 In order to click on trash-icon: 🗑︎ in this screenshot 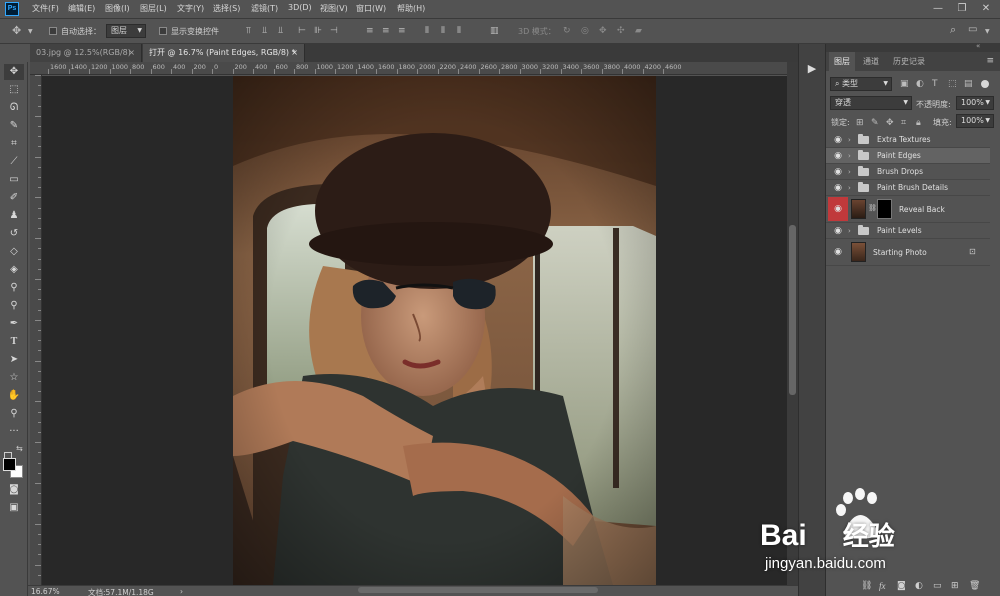, I will do `click(974, 586)`.